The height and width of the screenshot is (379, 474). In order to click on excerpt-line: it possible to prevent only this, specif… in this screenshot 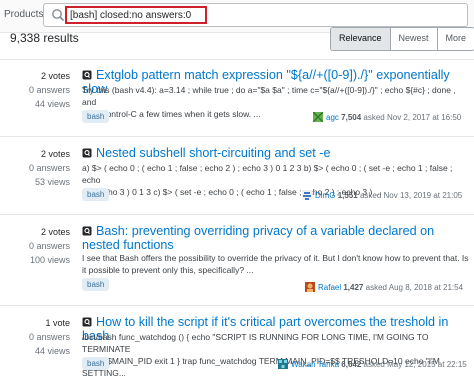, I will do `click(168, 270)`.